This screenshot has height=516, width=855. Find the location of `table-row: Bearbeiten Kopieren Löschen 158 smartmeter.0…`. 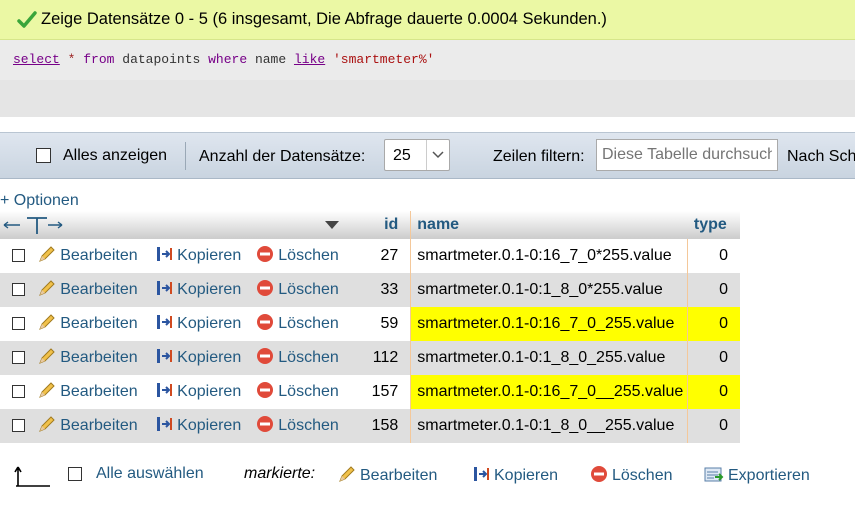

table-row: Bearbeiten Kopieren Löschen 158 smartmeter.0… is located at coordinates (370, 426).